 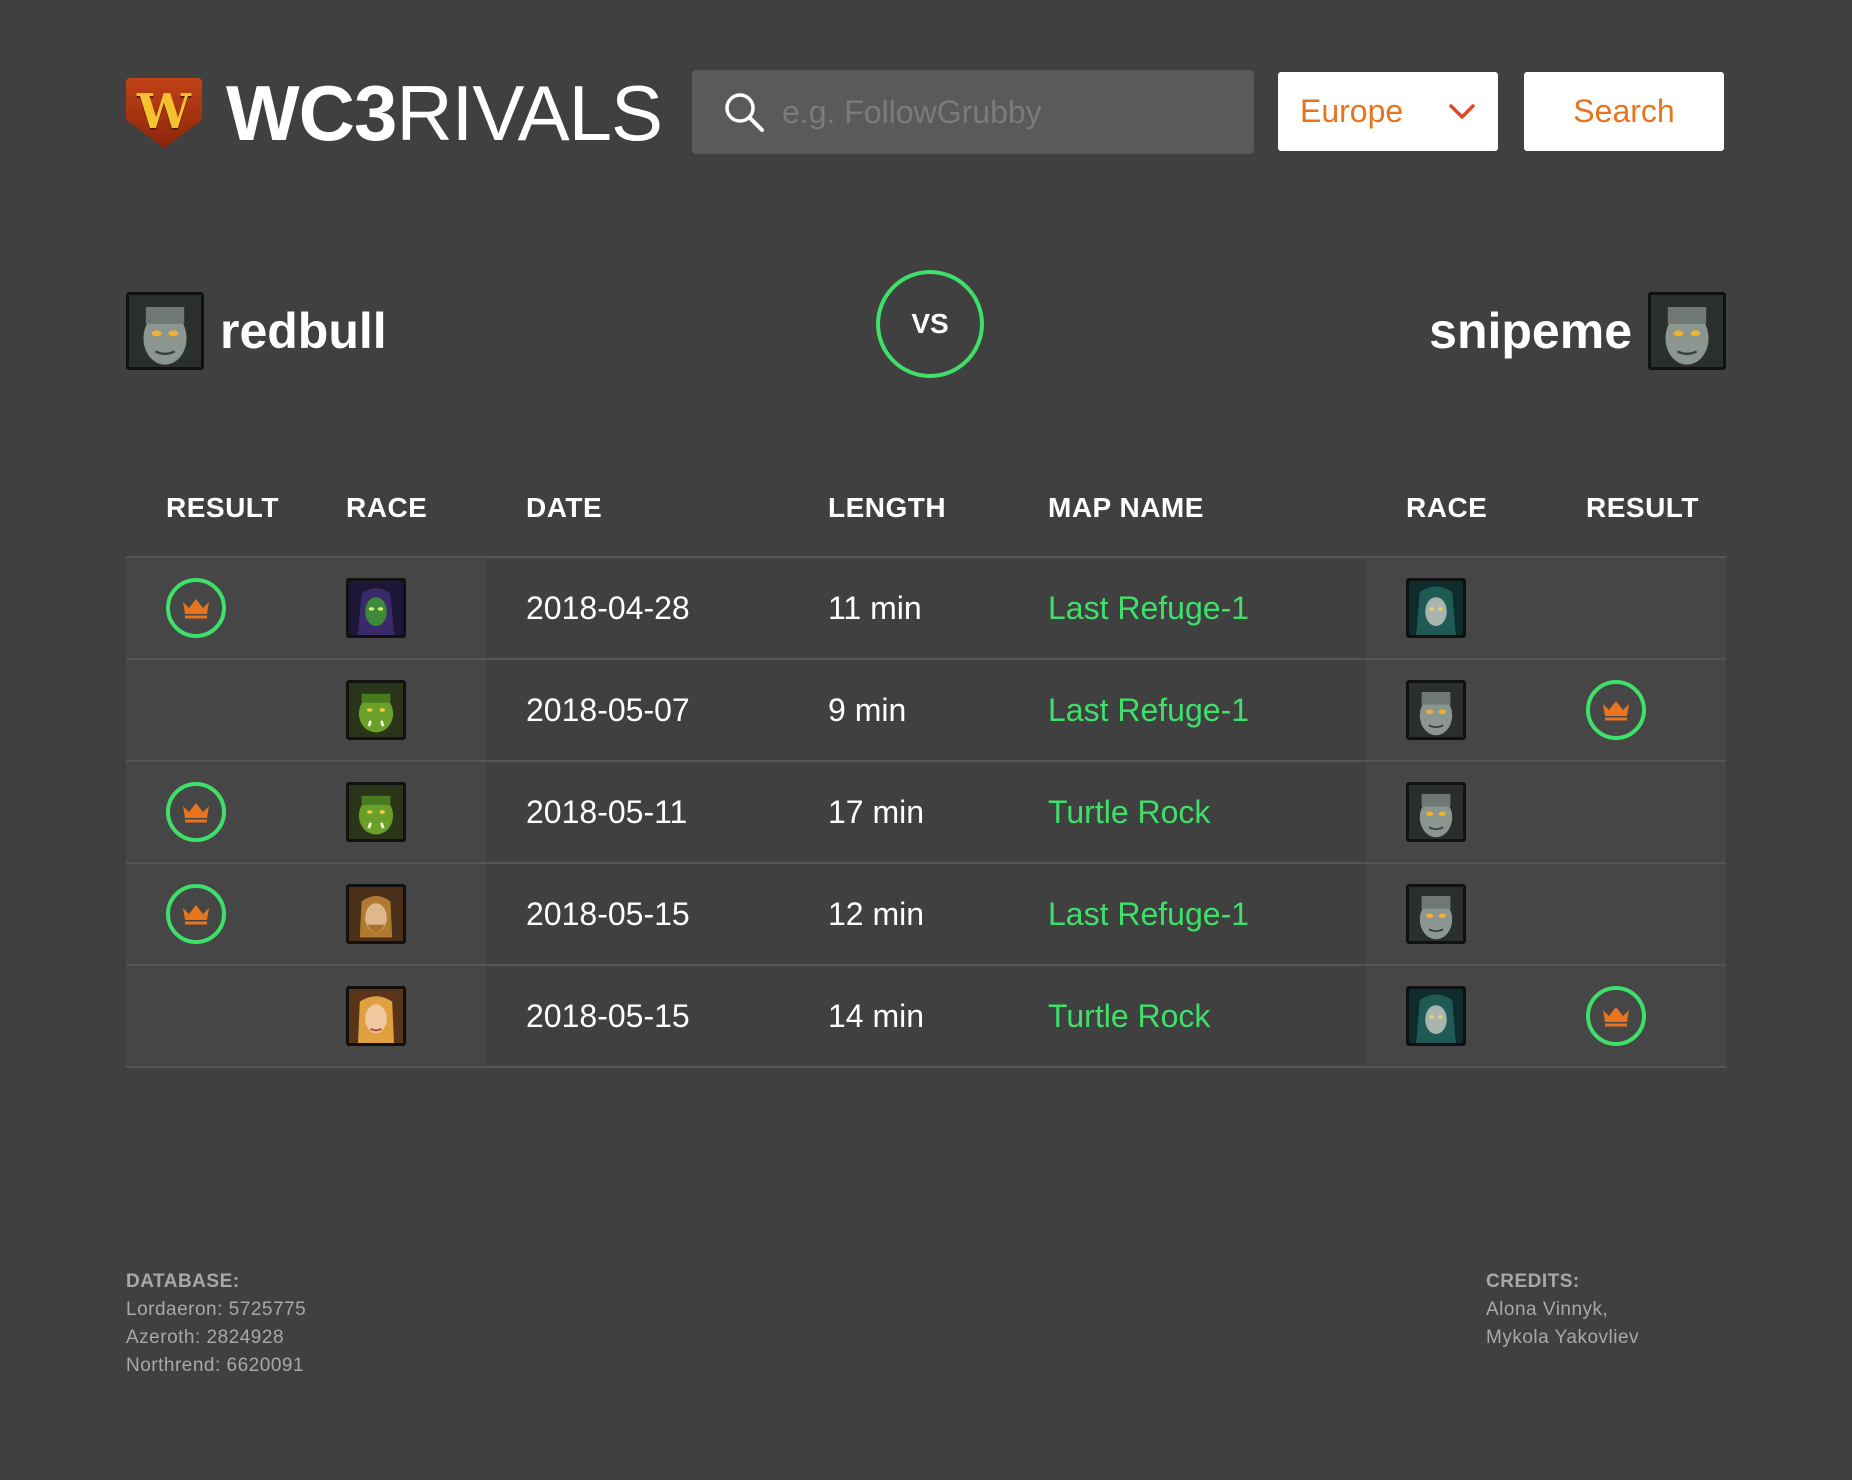 I want to click on table-row: 2018-05-15 12 min Last Refuge-1, so click(x=926, y=915).